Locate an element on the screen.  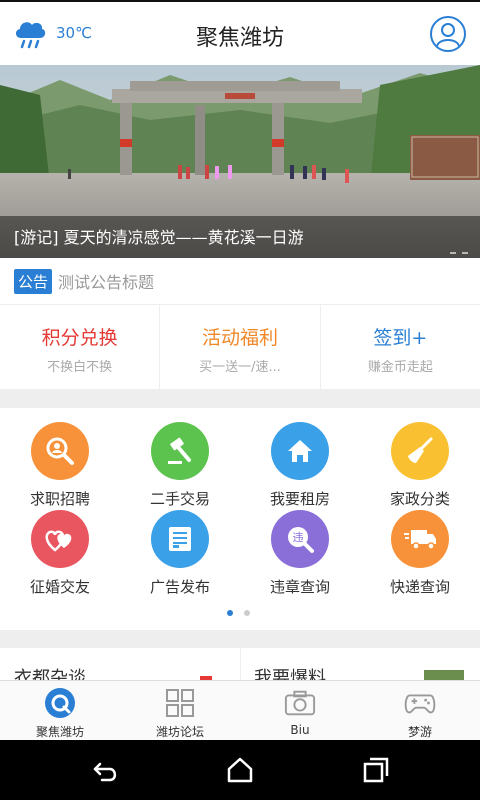
service-item-ads: 广告发布 is located at coordinates (180, 553).